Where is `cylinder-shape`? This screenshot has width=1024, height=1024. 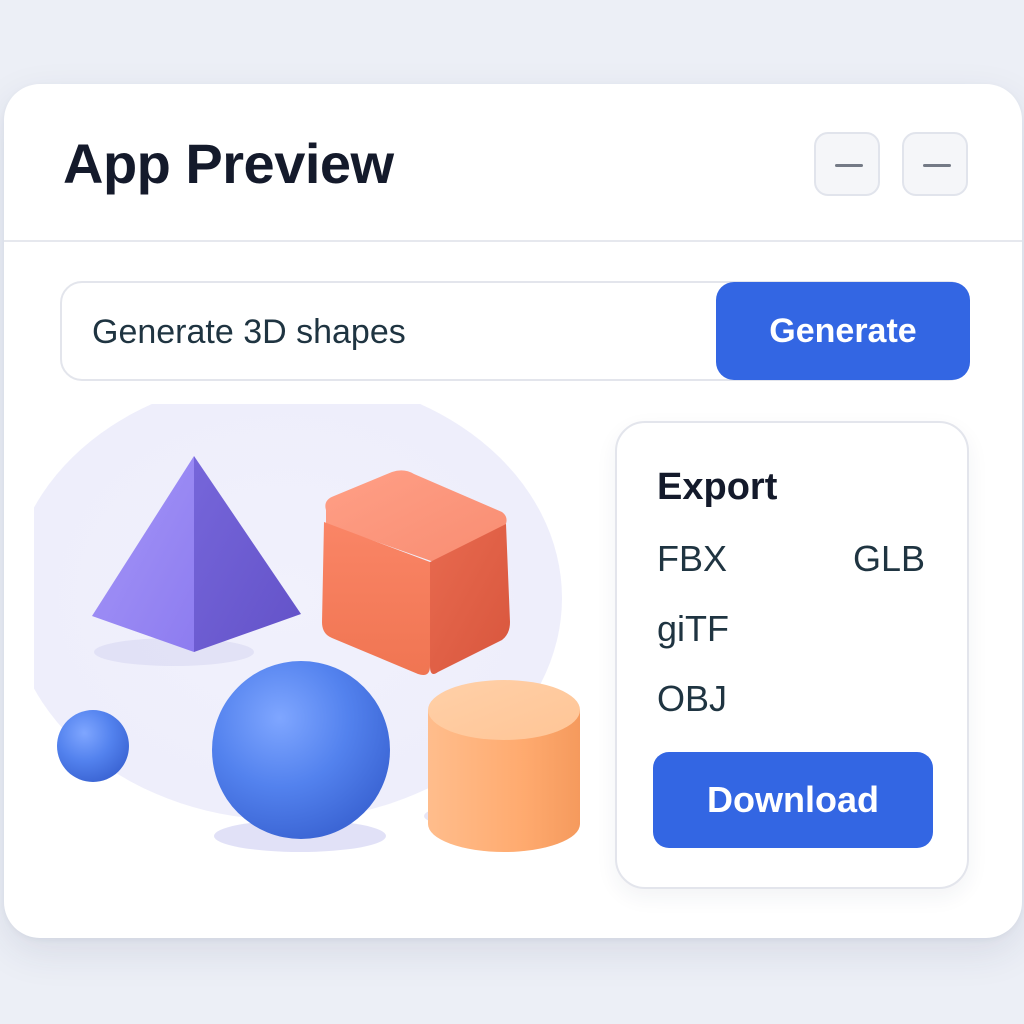 cylinder-shape is located at coordinates (504, 766).